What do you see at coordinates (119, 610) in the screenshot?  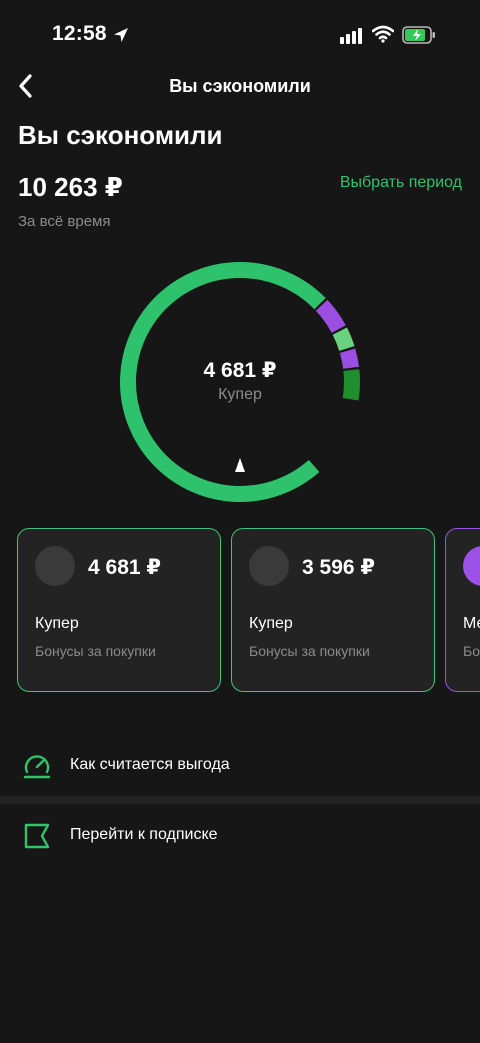 I see `savings-card: 4 681 ₽ Купер Бонусы за покупки` at bounding box center [119, 610].